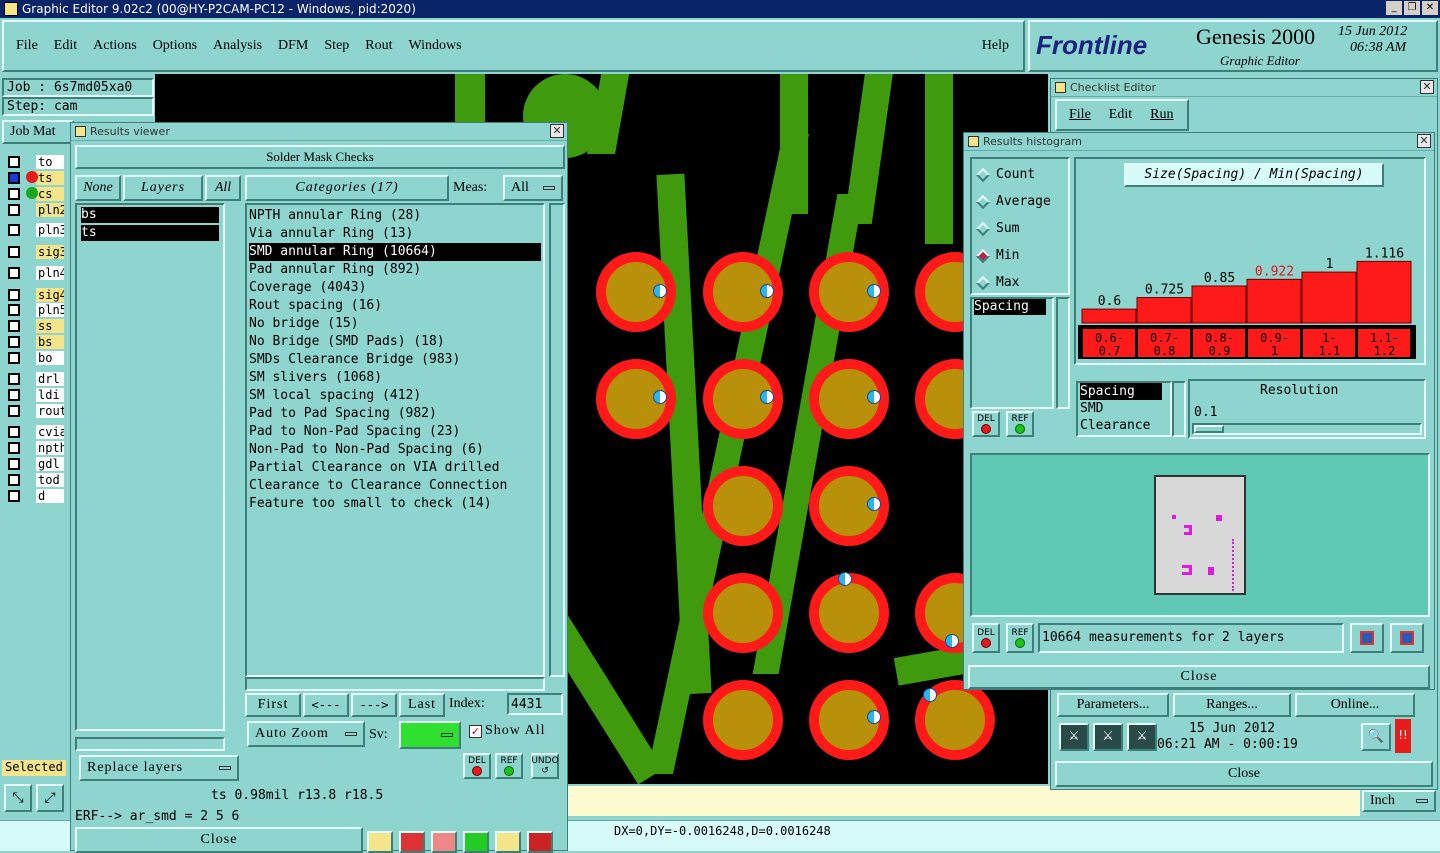 Image resolution: width=1440 pixels, height=853 pixels. Describe the element at coordinates (533, 188) in the screenshot. I see `meas-dropdown: All` at that location.